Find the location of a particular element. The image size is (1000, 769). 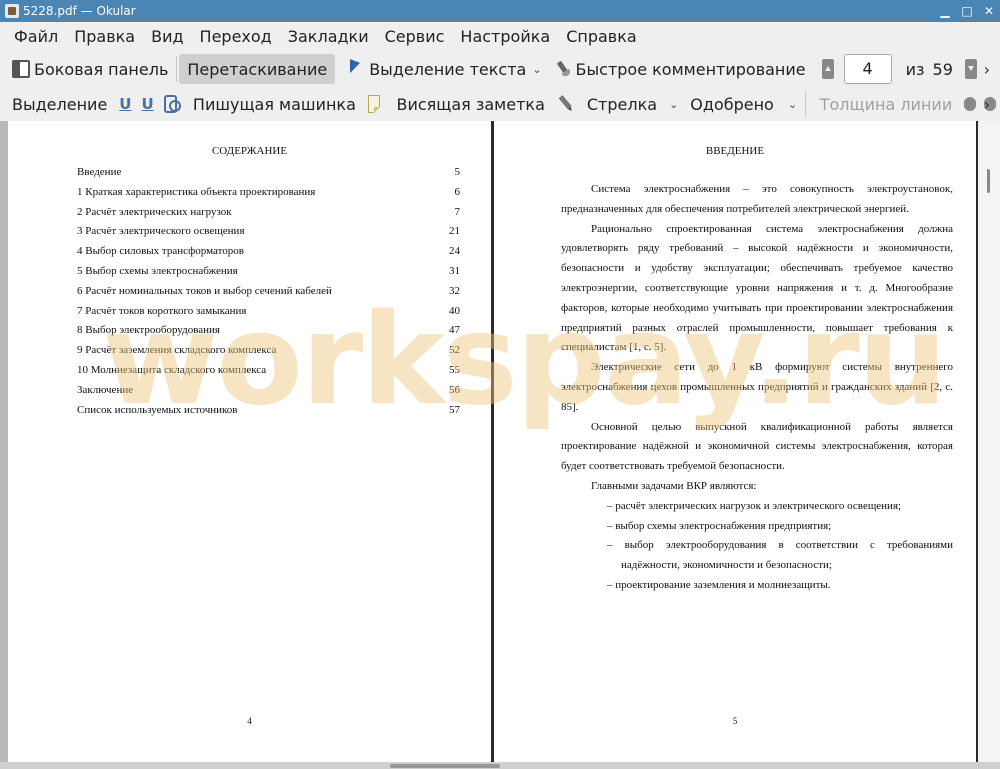

menu-view: Вид is located at coordinates (167, 36).